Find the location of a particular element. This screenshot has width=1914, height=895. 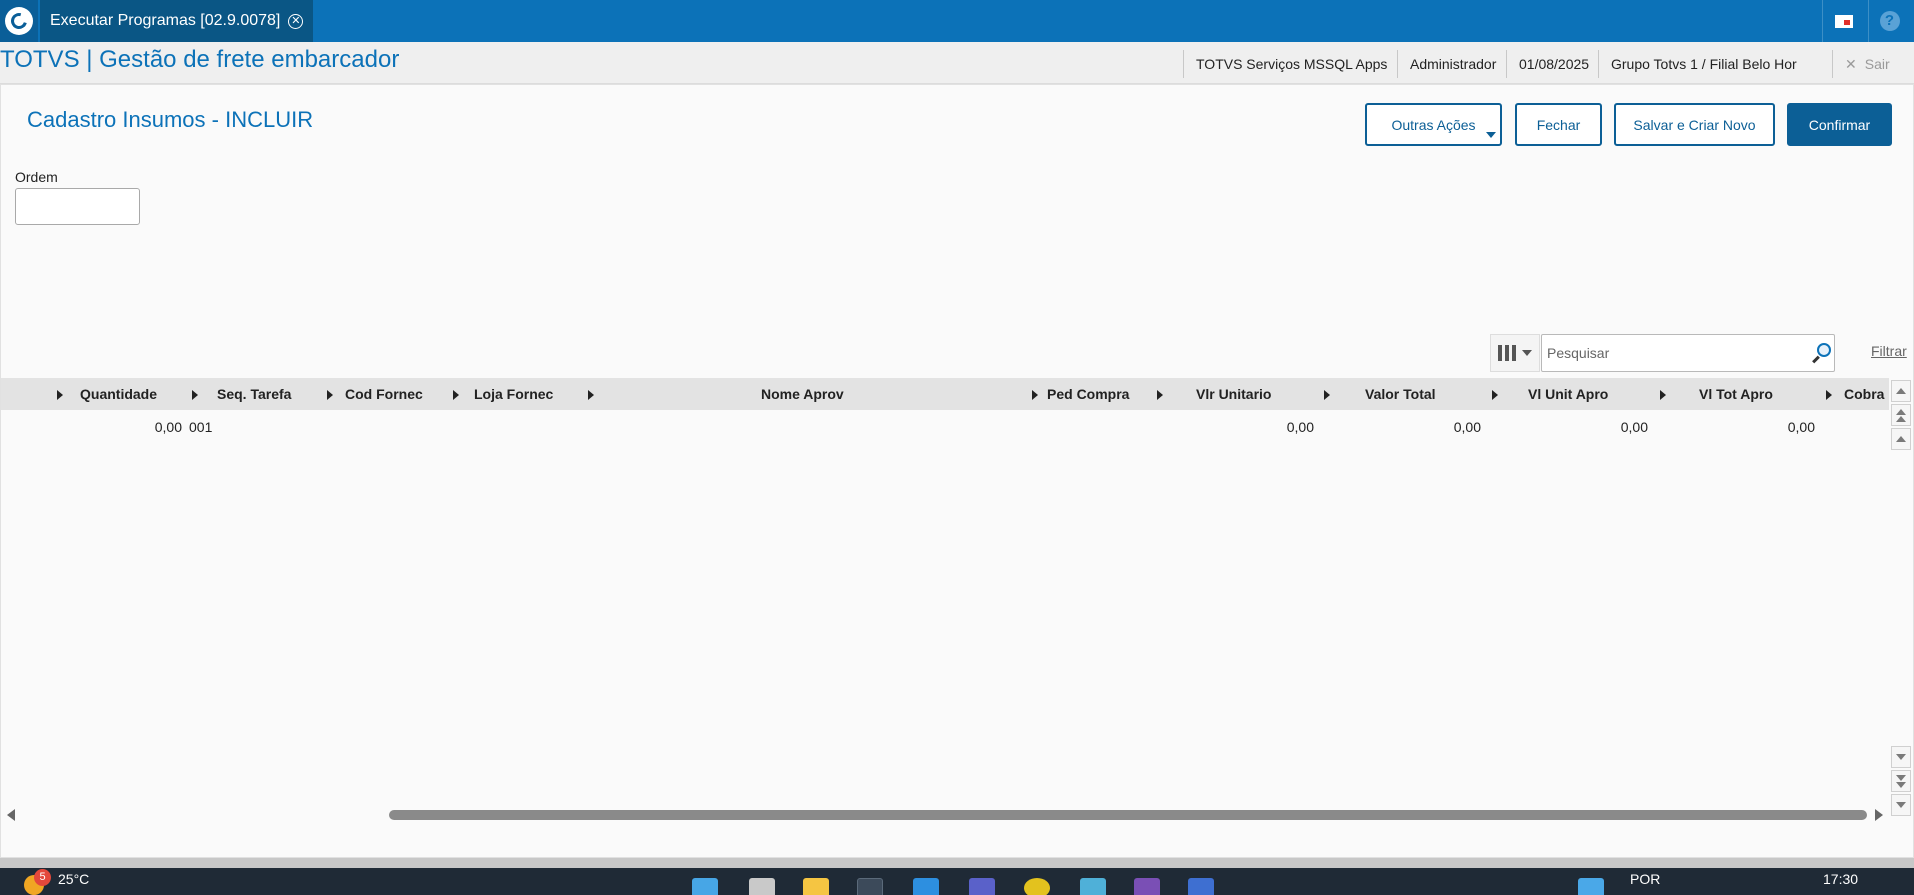

page-title: Cadastro Insumos - INCLUIR is located at coordinates (170, 119).